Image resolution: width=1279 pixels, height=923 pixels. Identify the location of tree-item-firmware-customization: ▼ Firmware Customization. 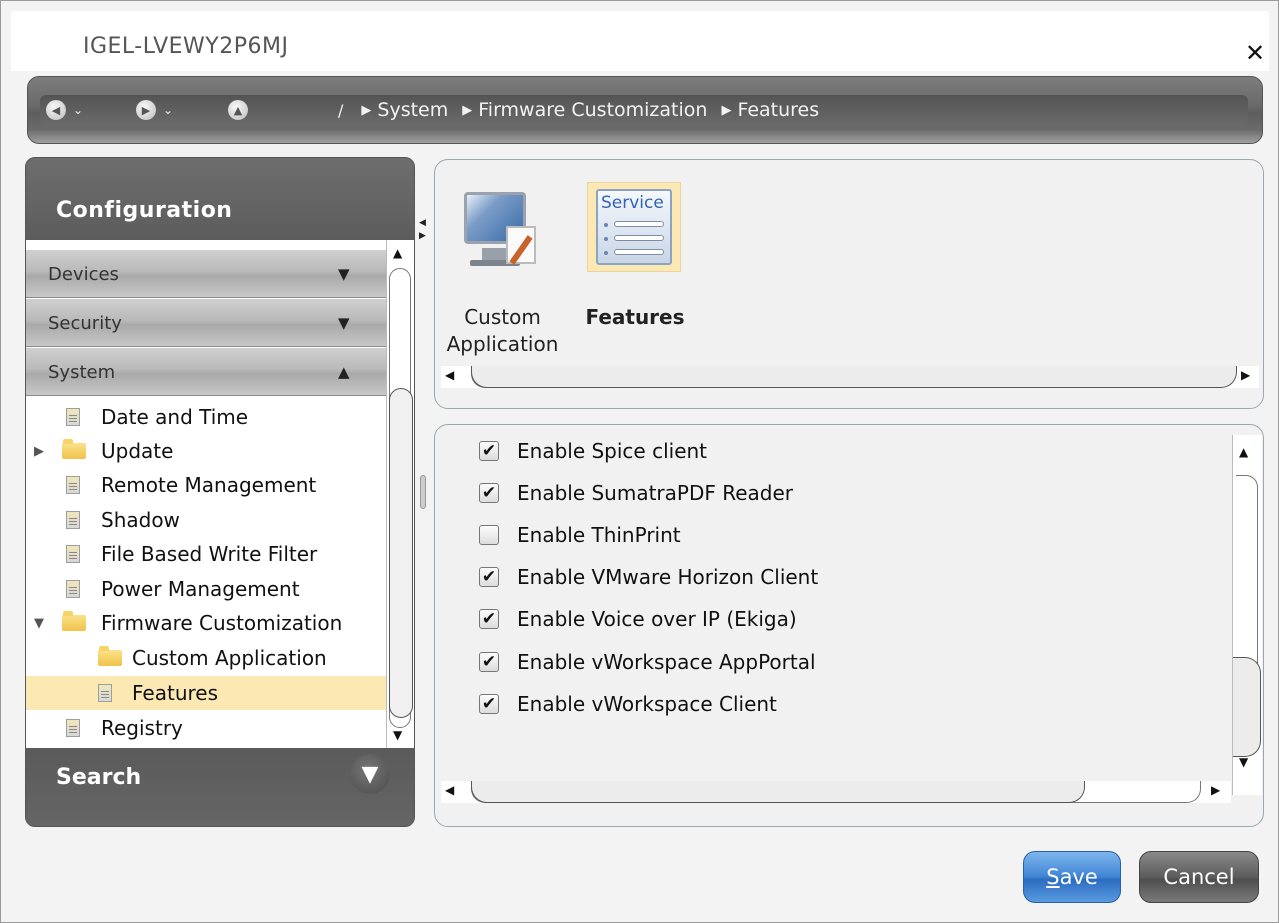
(206, 623).